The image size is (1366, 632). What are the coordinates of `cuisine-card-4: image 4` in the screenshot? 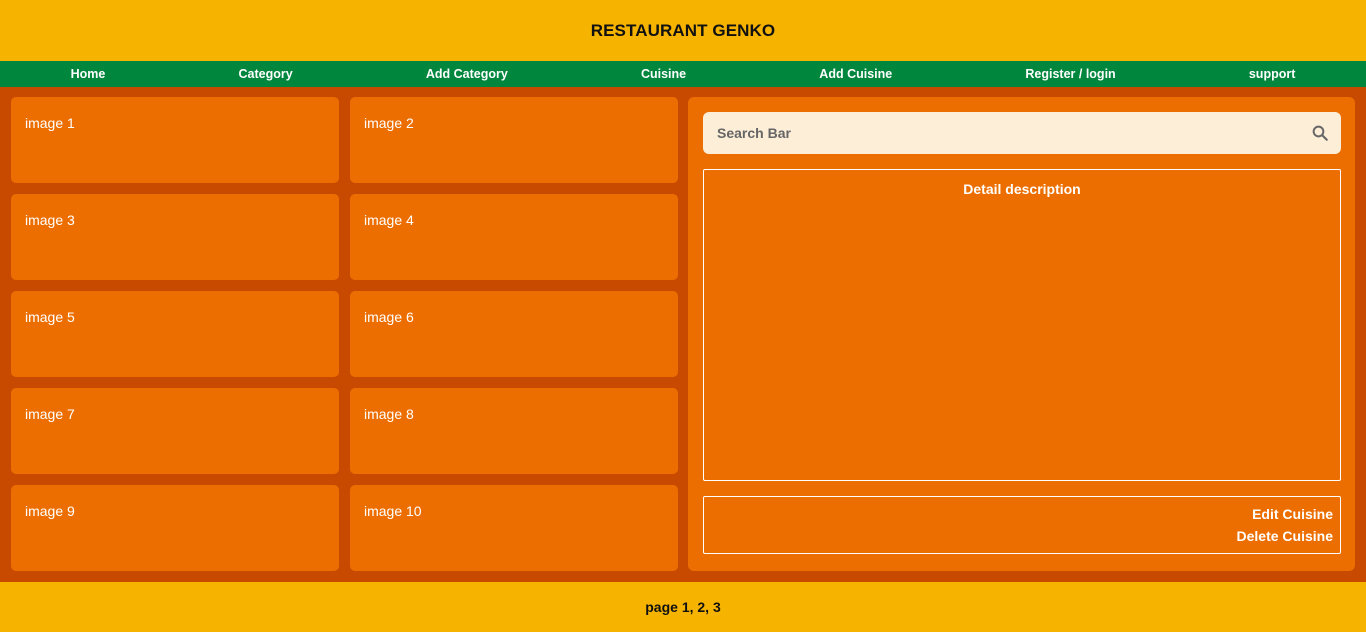 It's located at (514, 237).